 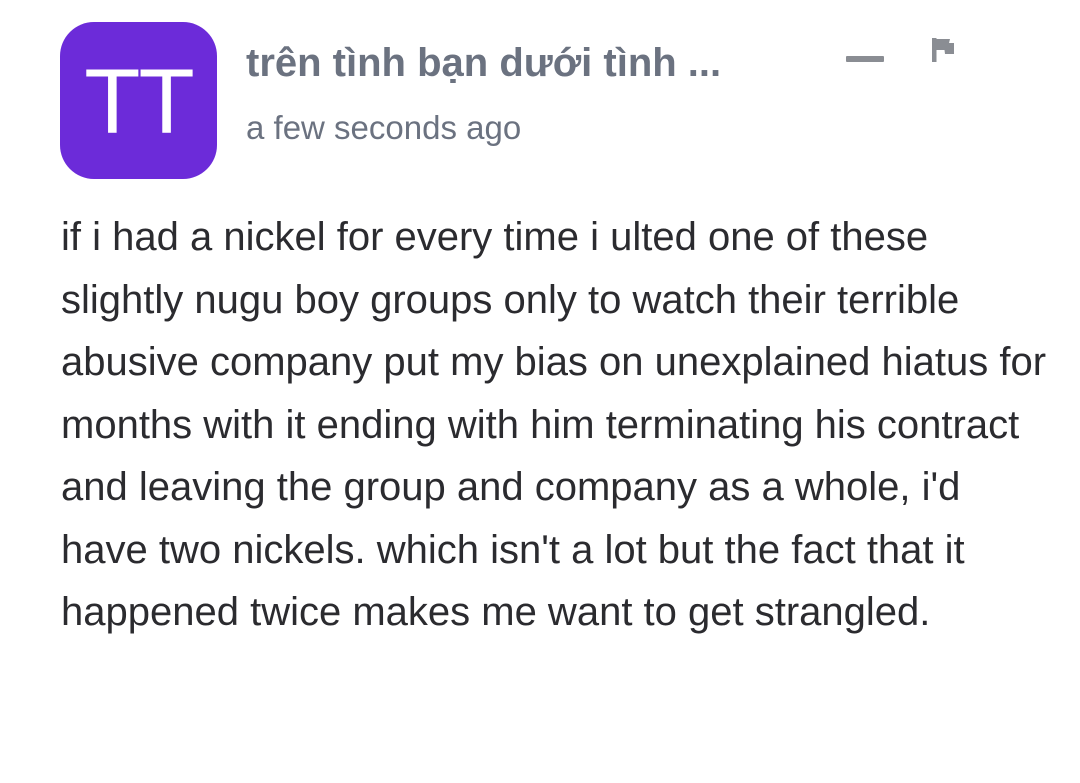 I want to click on avatar-initials: TT, so click(x=139, y=101).